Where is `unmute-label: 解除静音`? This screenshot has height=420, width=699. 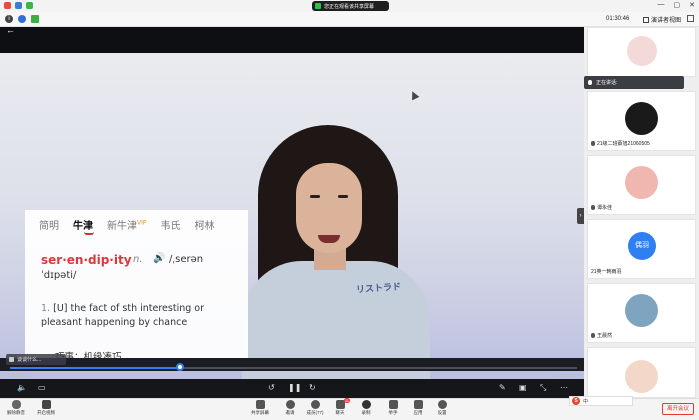 unmute-label: 解除静音 is located at coordinates (16, 412).